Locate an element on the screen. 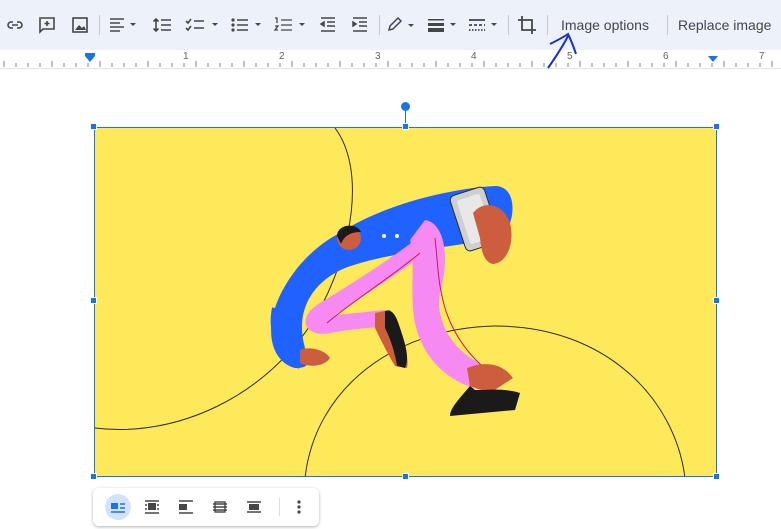 This screenshot has width=781, height=529. behind-text-icon is located at coordinates (220, 507).